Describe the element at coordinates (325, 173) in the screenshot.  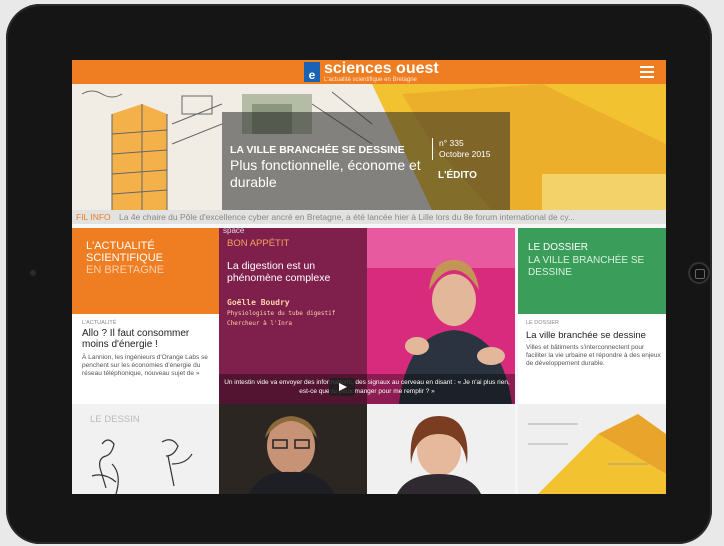
I see `hero-subtitle: Plus fonctionnelle, économe et durable` at that location.